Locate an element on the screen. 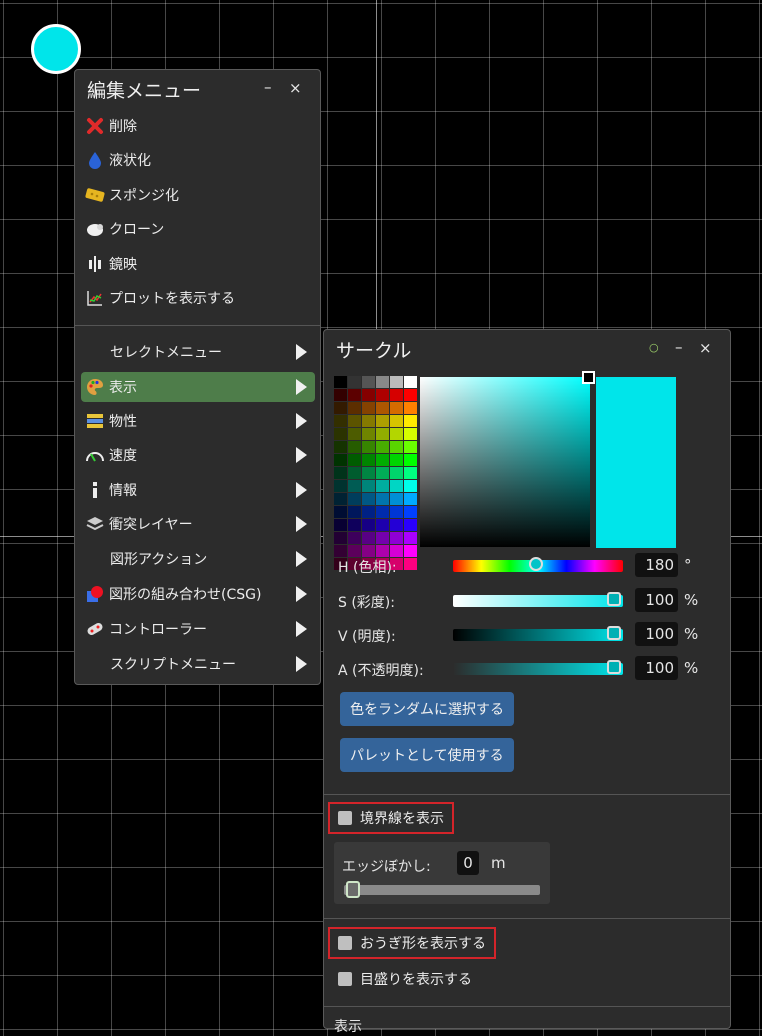 Image resolution: width=762 pixels, height=1036 pixels. hue-slider-knob is located at coordinates (536, 564).